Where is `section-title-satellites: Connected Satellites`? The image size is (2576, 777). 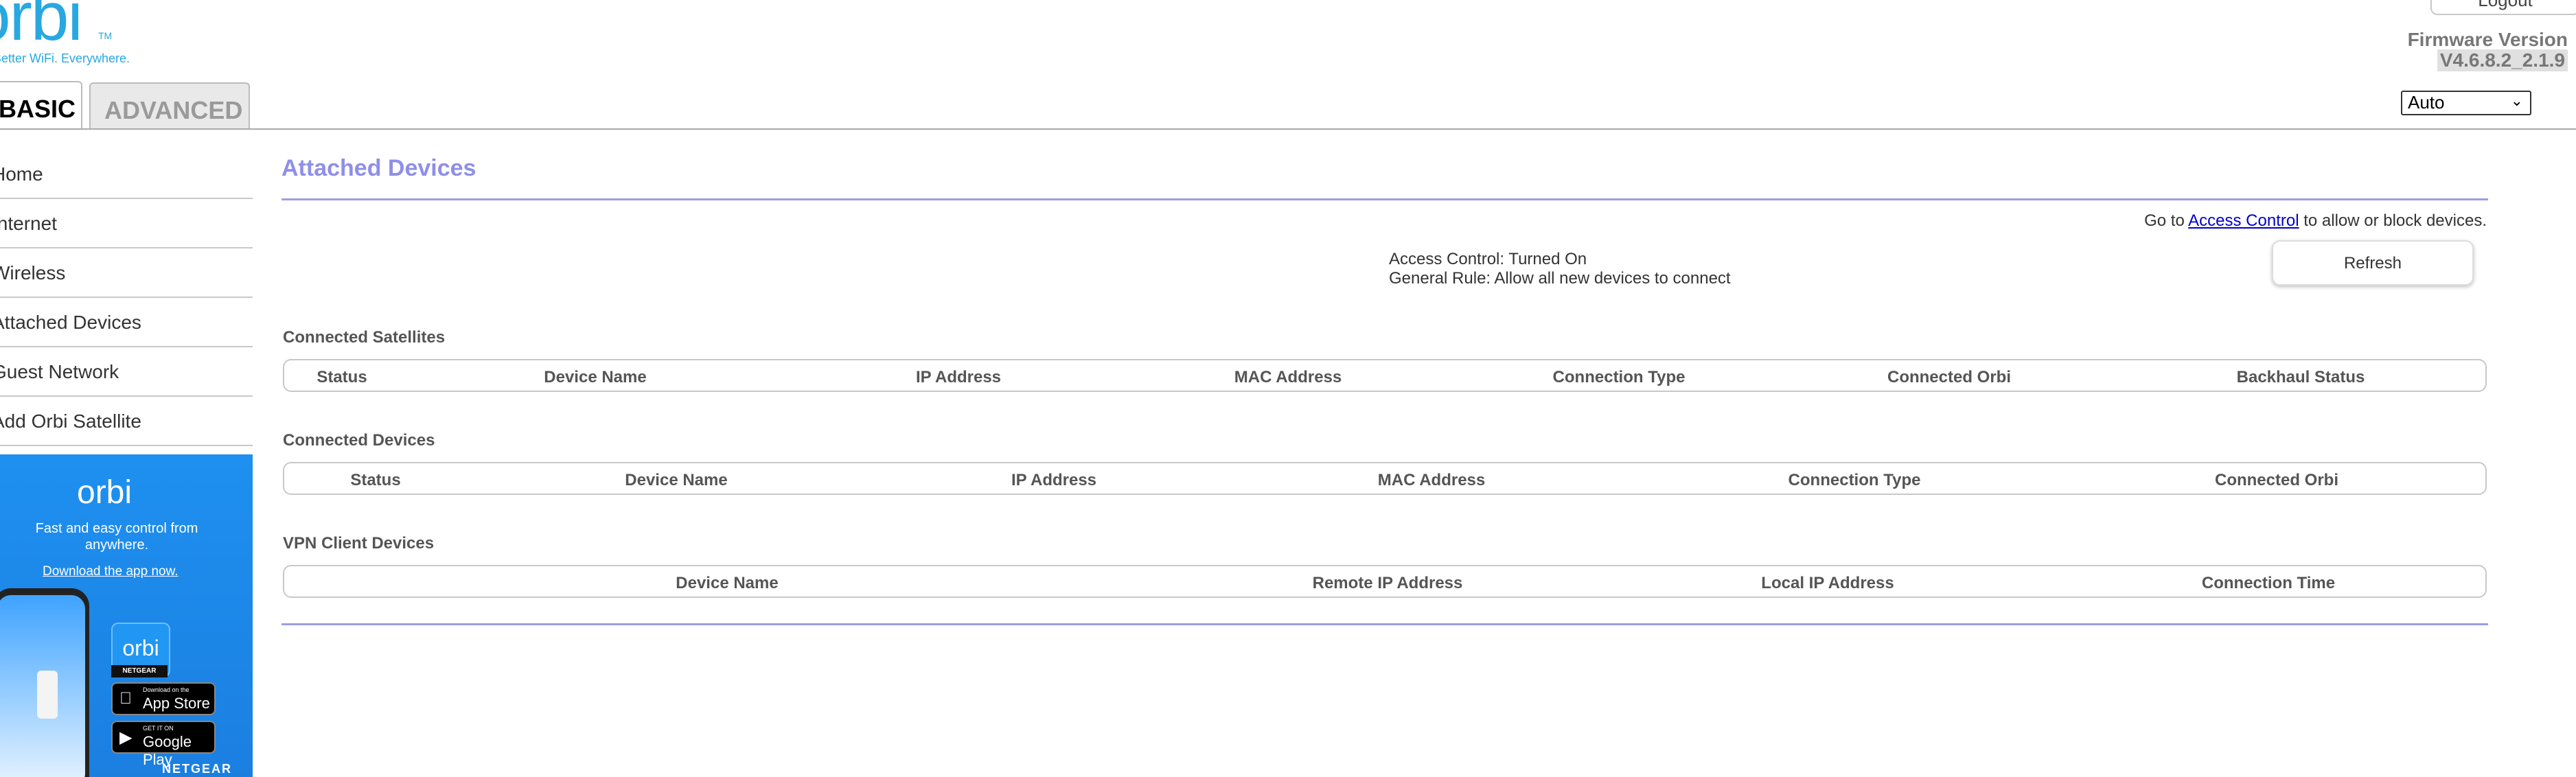
section-title-satellites: Connected Satellites is located at coordinates (364, 337).